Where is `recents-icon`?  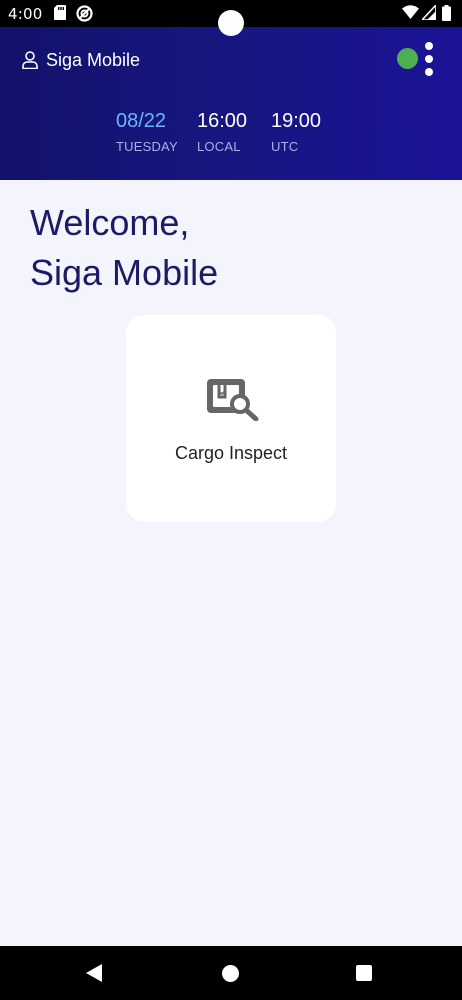
recents-icon is located at coordinates (364, 973).